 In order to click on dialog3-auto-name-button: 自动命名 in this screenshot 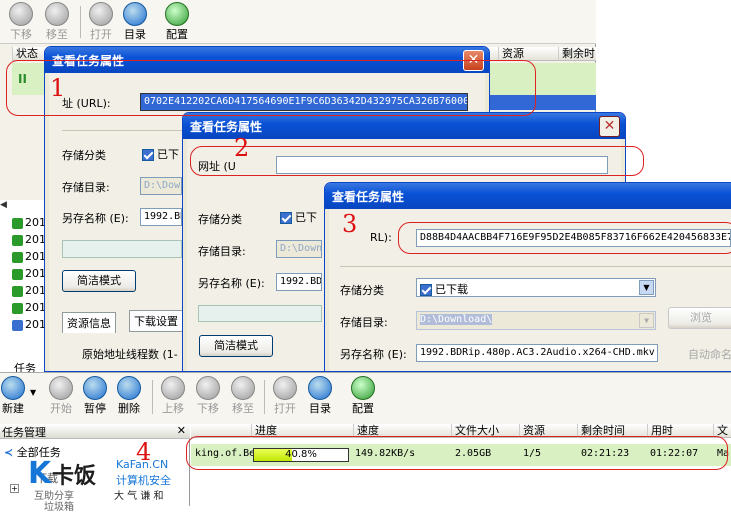, I will do `click(709, 354)`.